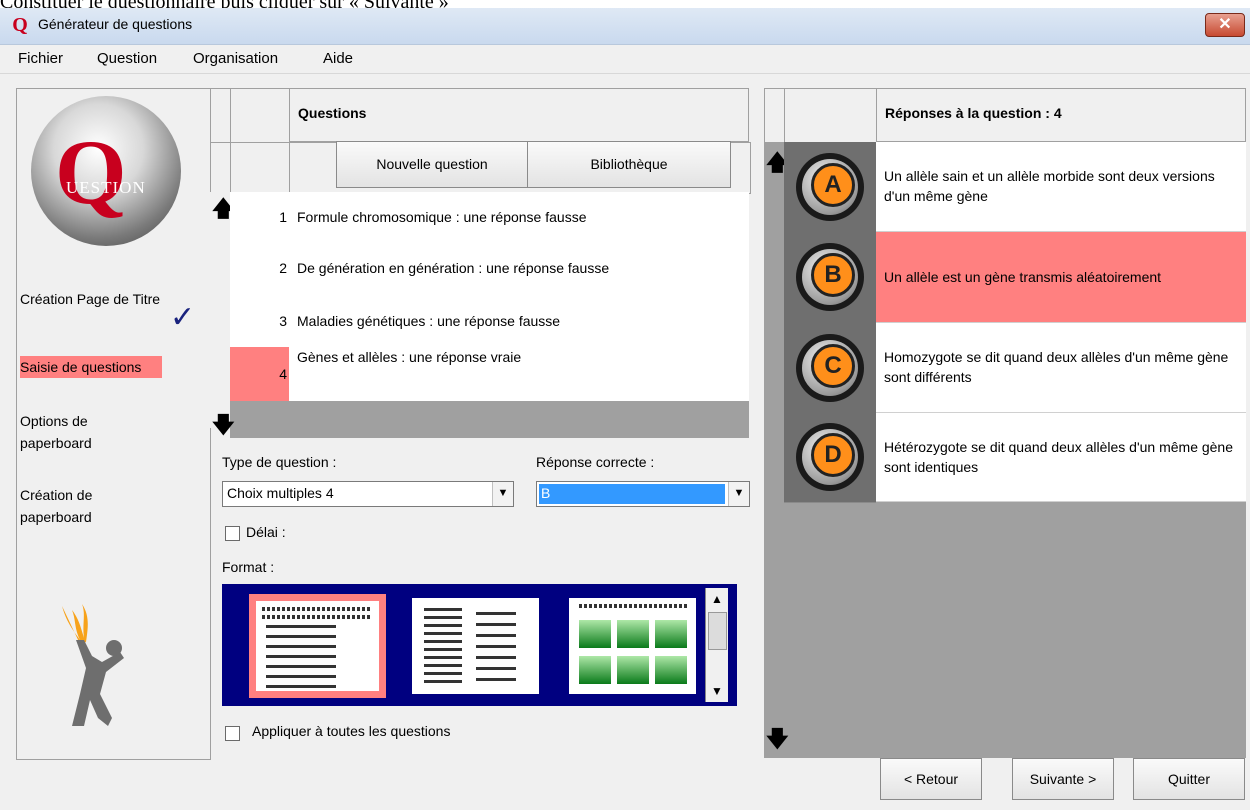  Describe the element at coordinates (432, 164) in the screenshot. I see `new-question-button: Nouvelle question` at that location.